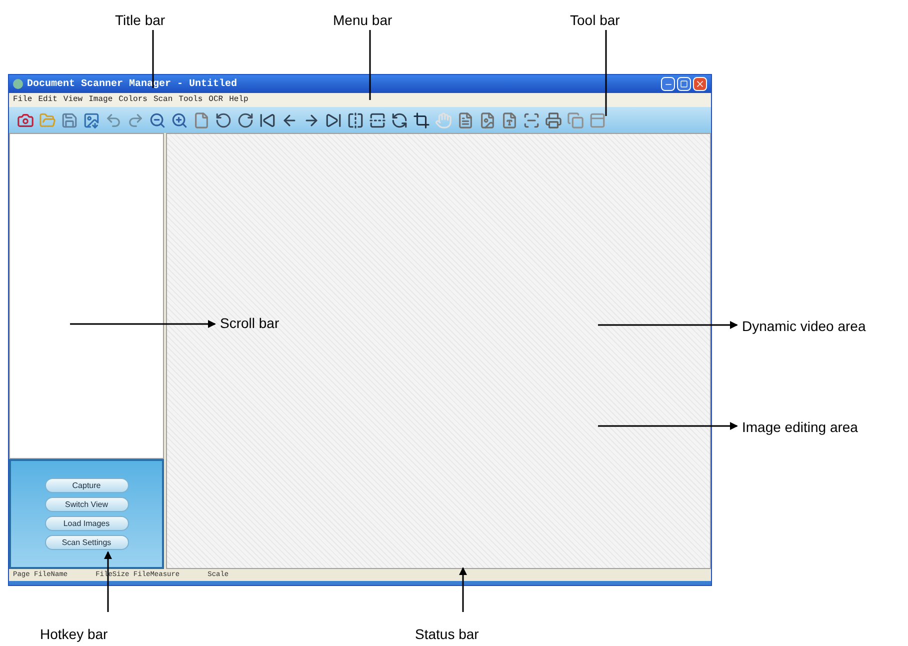  What do you see at coordinates (447, 634) in the screenshot?
I see `callout-label: Status bar` at bounding box center [447, 634].